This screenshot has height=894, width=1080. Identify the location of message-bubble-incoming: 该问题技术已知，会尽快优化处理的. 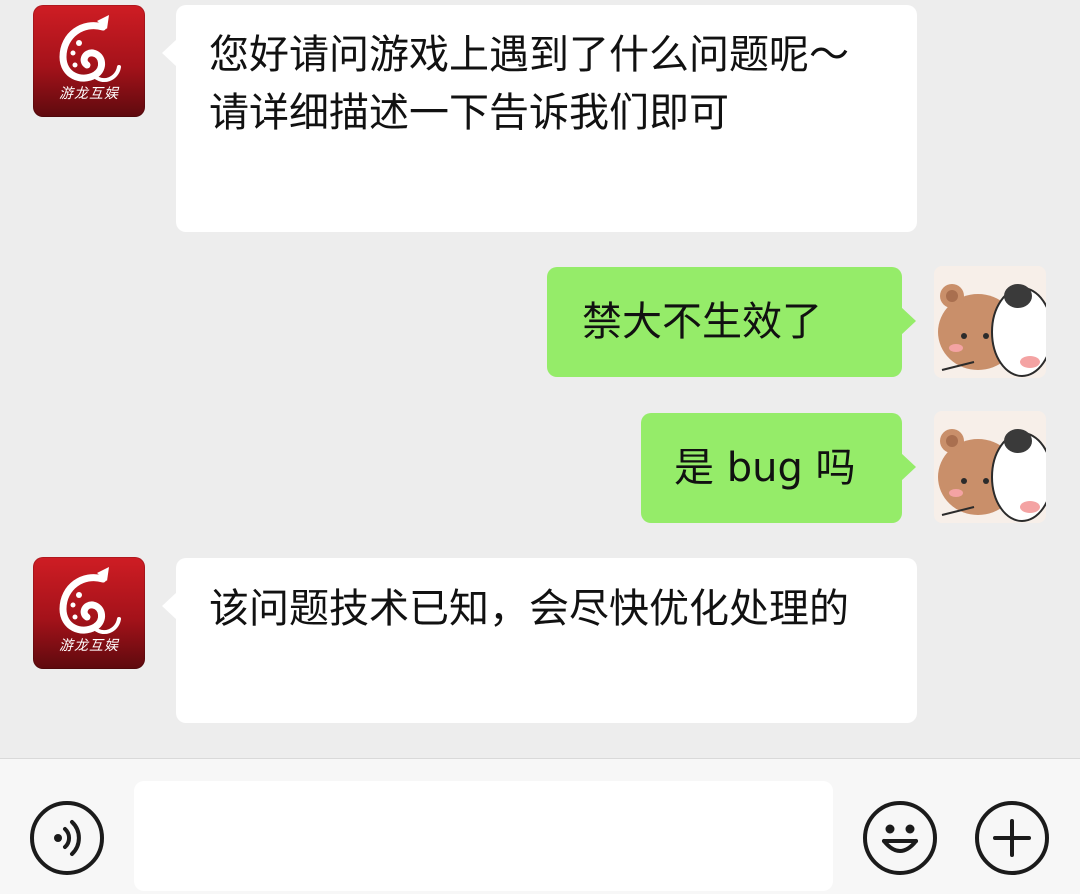
(539, 640).